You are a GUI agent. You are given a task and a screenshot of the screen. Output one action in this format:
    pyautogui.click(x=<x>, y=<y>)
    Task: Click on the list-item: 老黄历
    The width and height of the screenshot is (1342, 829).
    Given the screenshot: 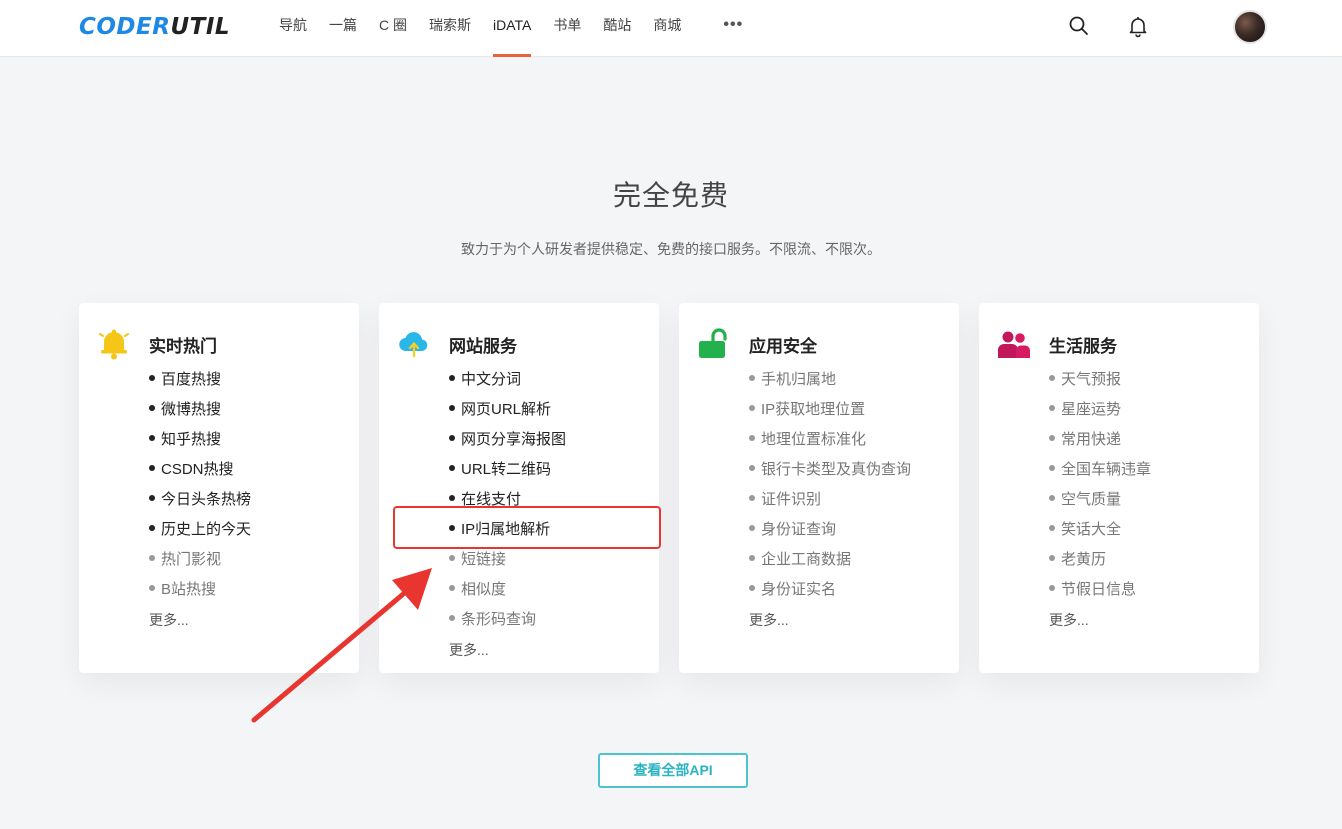 What is the action you would take?
    pyautogui.click(x=1100, y=560)
    